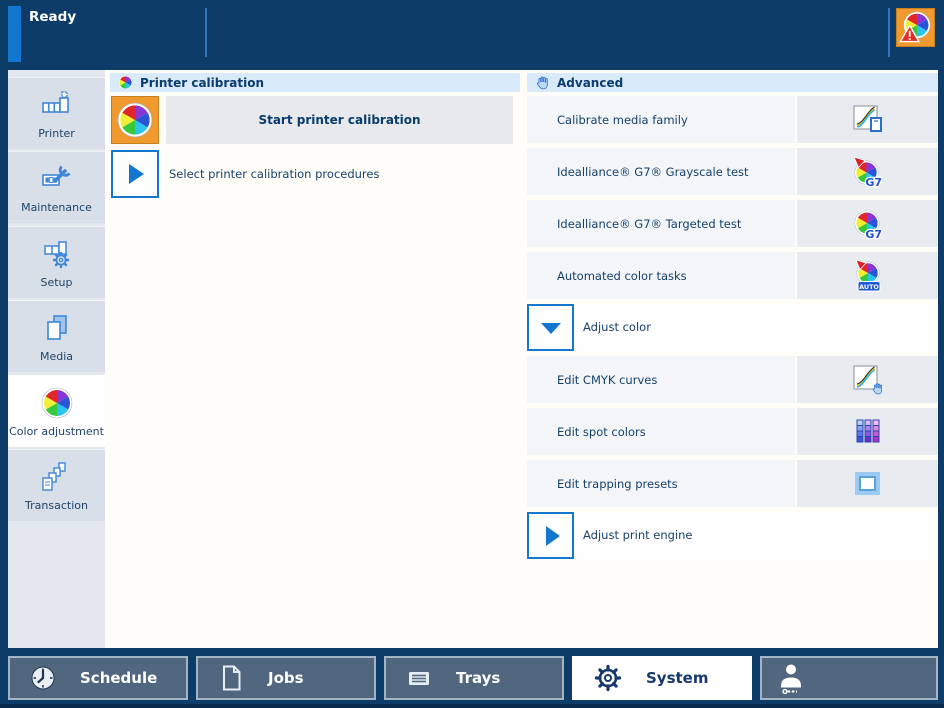  Describe the element at coordinates (601, 431) in the screenshot. I see `row-label: Edit spot colors` at that location.